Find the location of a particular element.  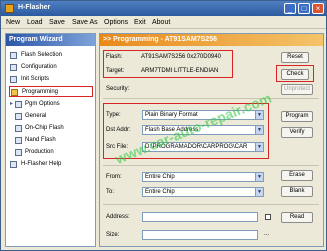

from-select: Entire Chip ▼ is located at coordinates (203, 177).